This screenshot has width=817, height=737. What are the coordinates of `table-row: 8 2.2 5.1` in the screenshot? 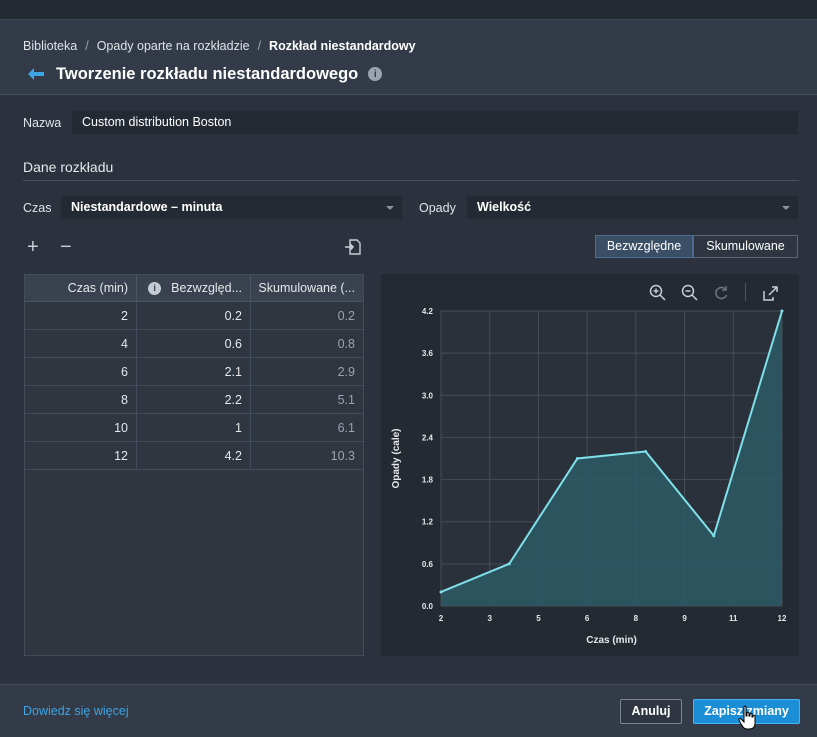 It's located at (194, 400).